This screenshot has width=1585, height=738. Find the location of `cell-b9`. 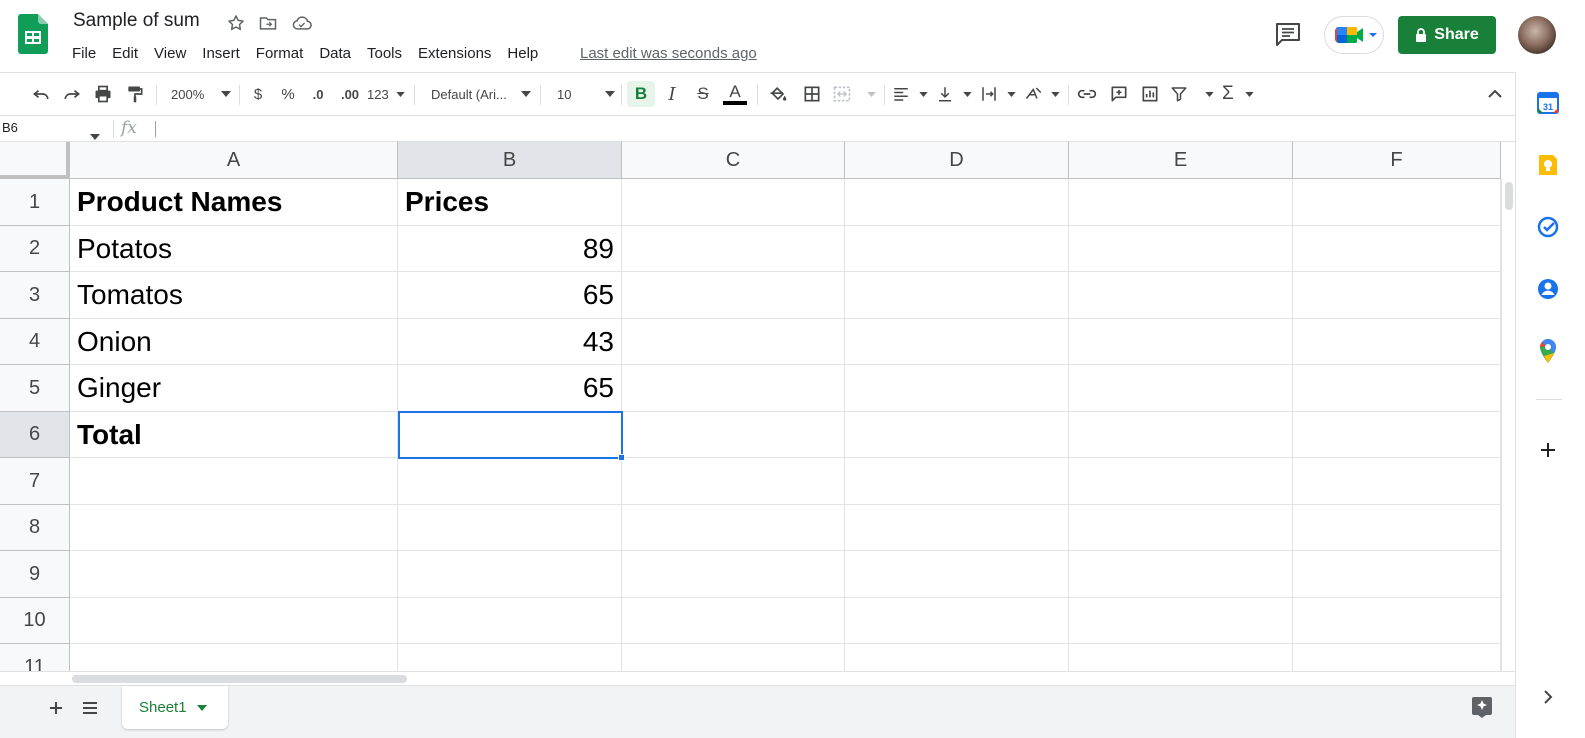

cell-b9 is located at coordinates (510, 574).